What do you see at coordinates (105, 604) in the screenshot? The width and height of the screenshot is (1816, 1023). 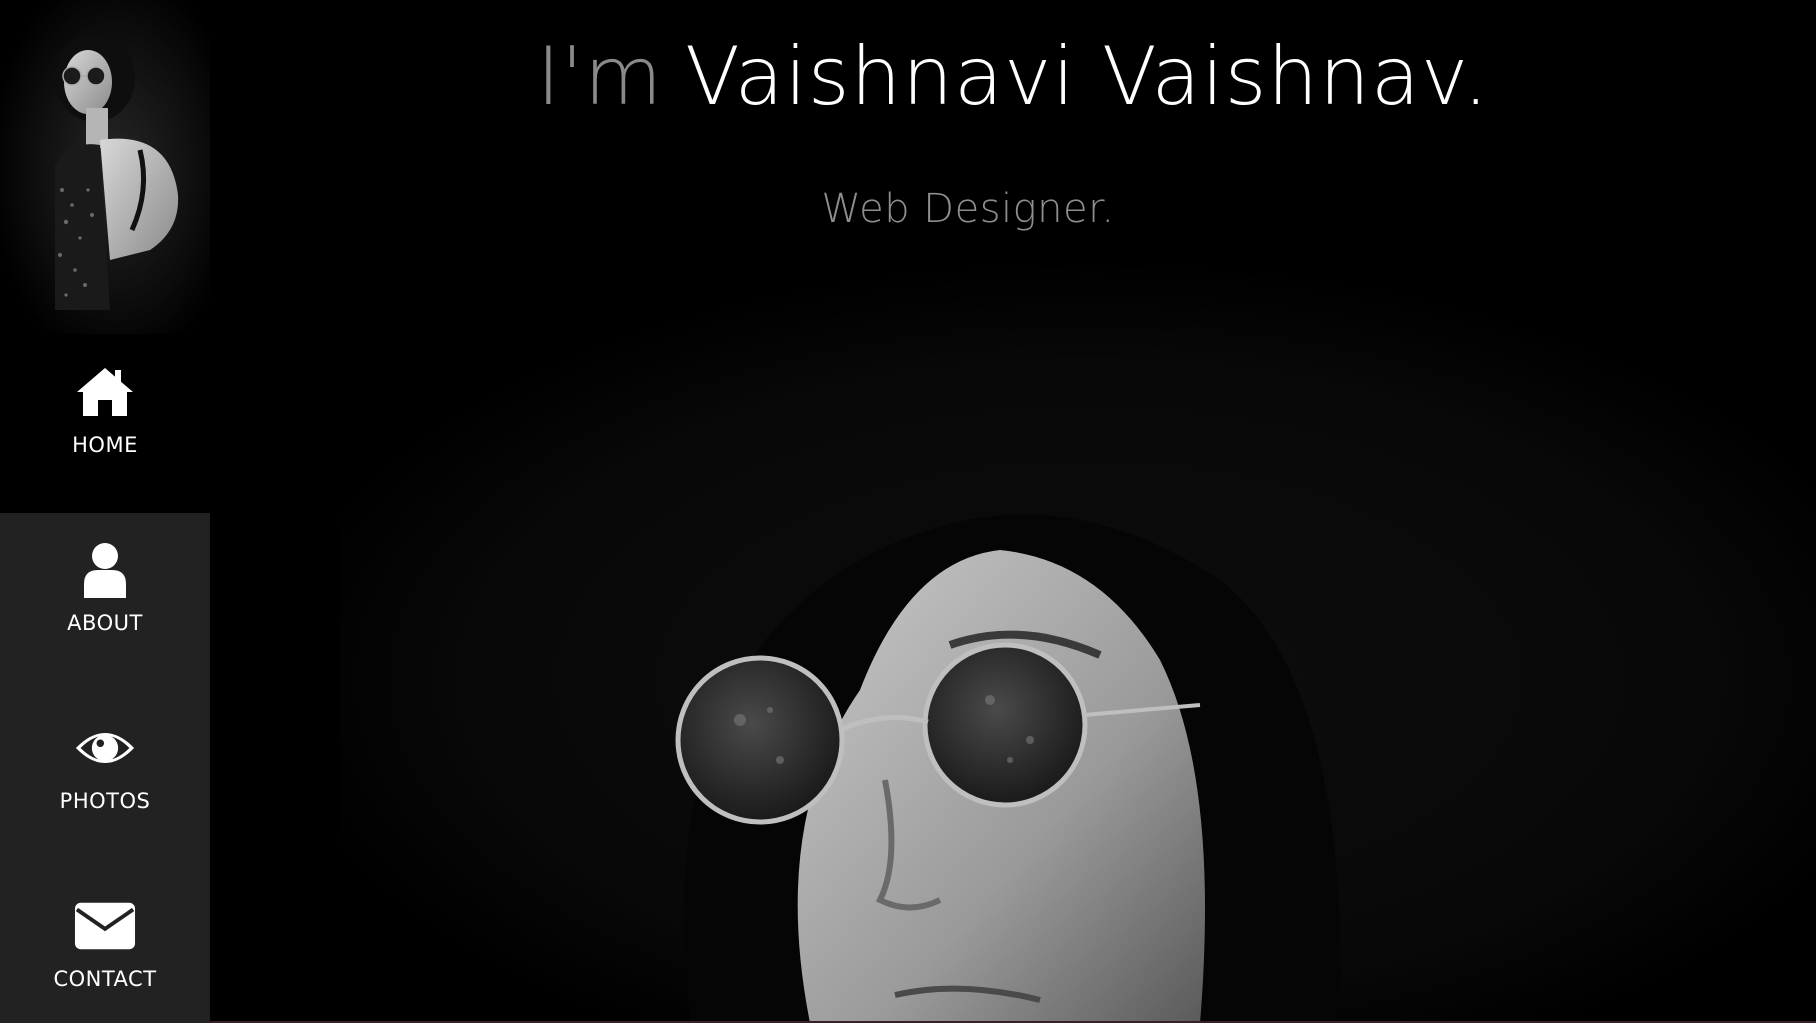 I see `sidebar-item-about: ABOUT` at bounding box center [105, 604].